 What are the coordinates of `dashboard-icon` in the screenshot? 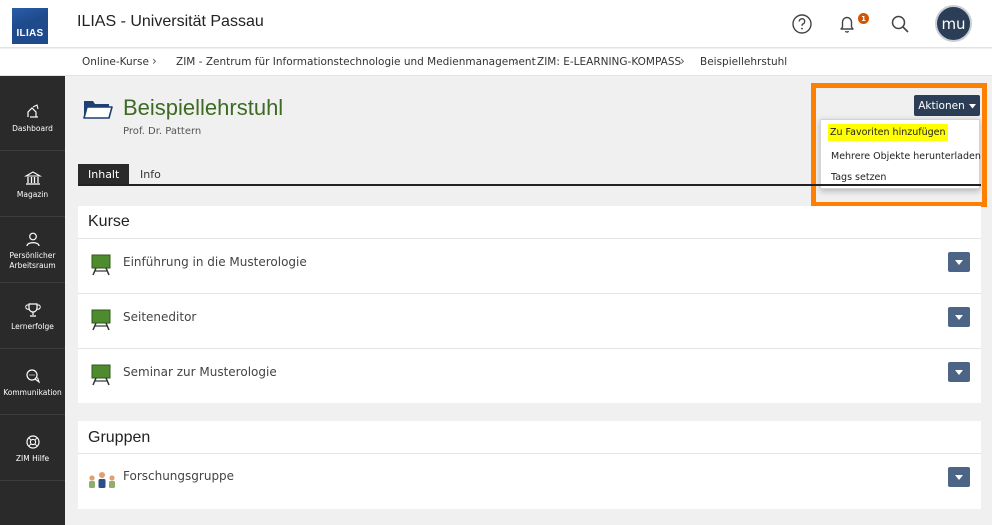 It's located at (33, 112).